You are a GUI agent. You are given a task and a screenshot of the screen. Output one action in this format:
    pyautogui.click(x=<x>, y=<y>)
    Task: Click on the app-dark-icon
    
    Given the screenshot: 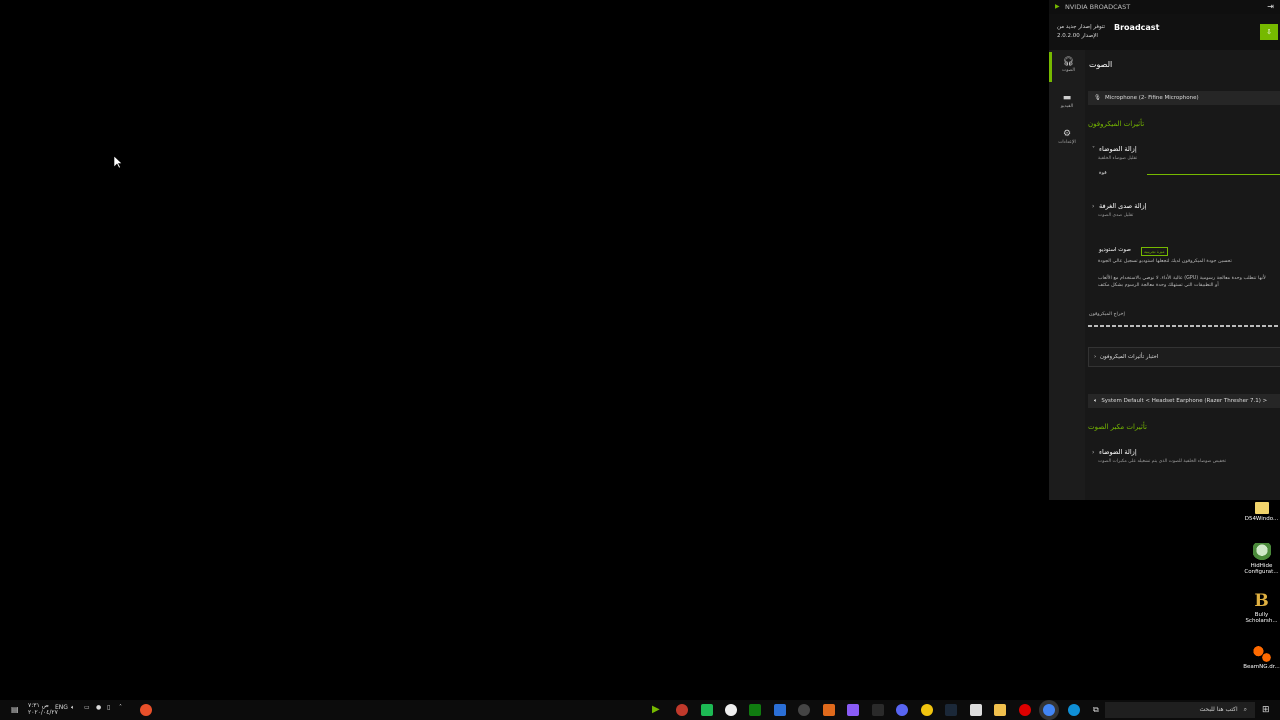 What is the action you would take?
    pyautogui.click(x=878, y=710)
    